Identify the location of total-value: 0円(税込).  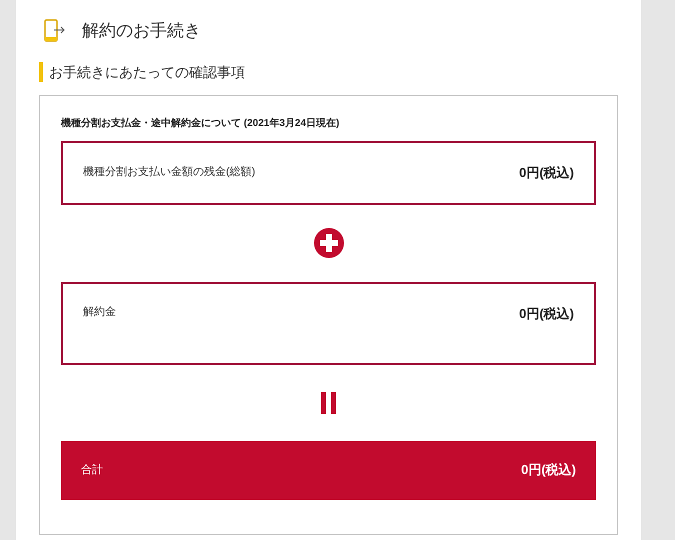
(548, 470).